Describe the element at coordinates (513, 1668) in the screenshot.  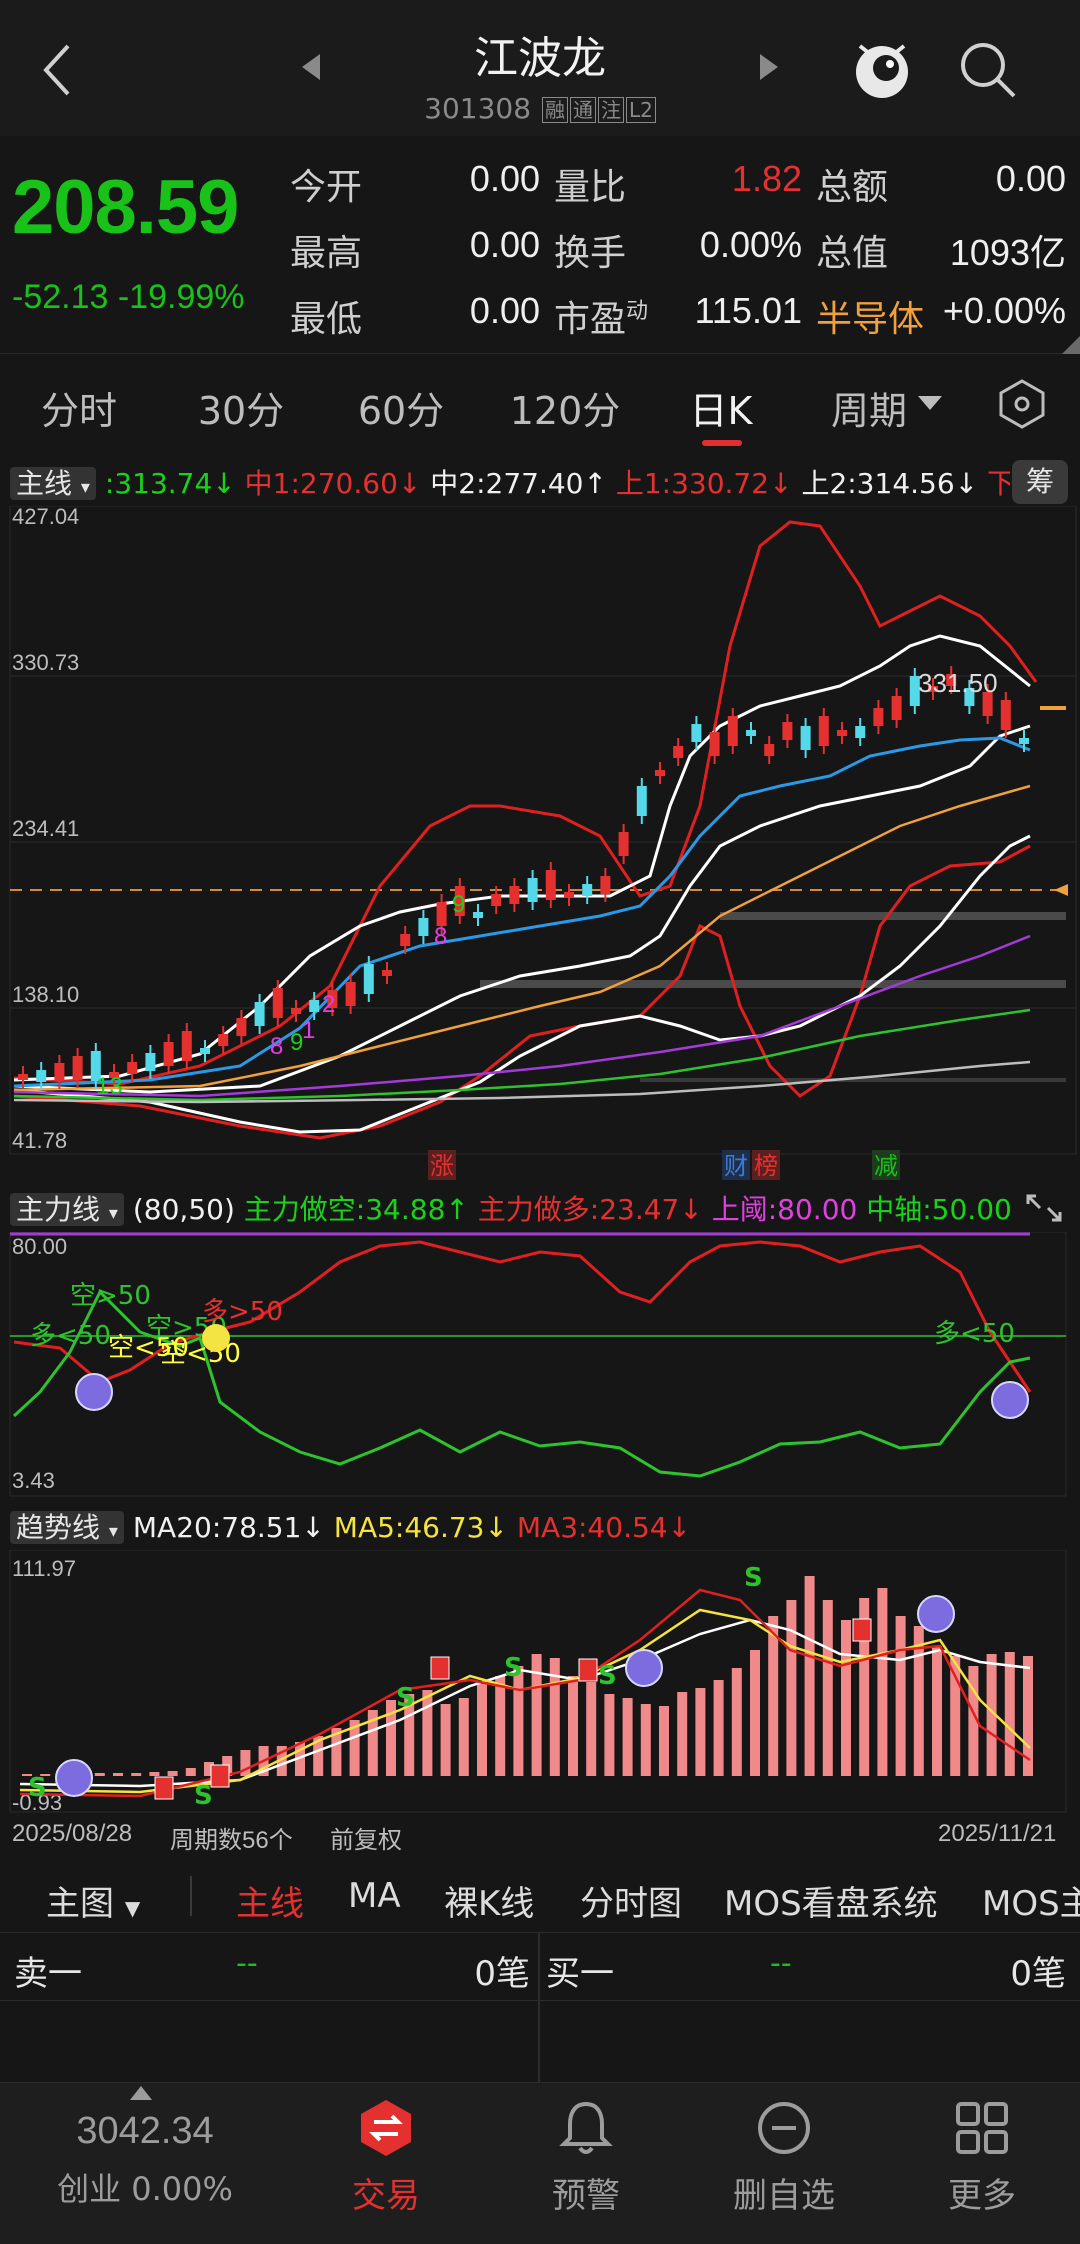
I see `sell-signal-icon: S` at that location.